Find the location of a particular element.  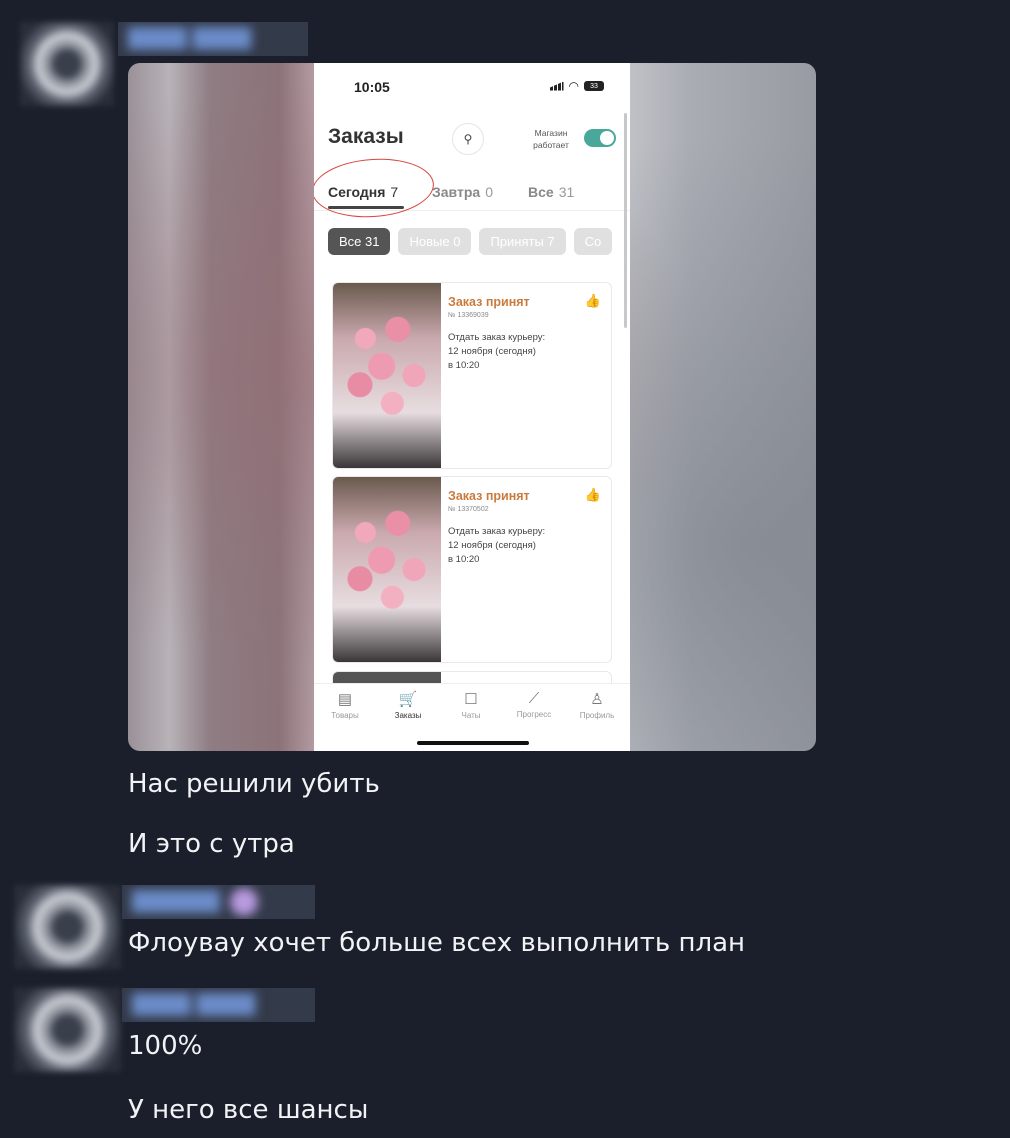

page-title: Заказы is located at coordinates (366, 136).